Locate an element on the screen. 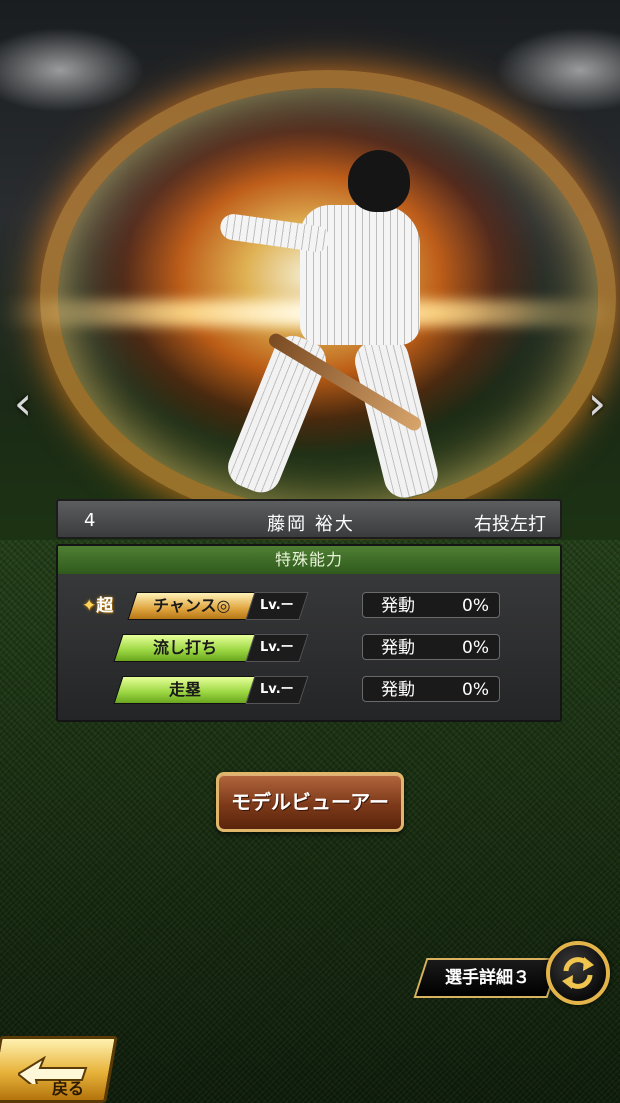 The height and width of the screenshot is (1103, 620). model-viewer-button: モデルビューアー is located at coordinates (310, 802).